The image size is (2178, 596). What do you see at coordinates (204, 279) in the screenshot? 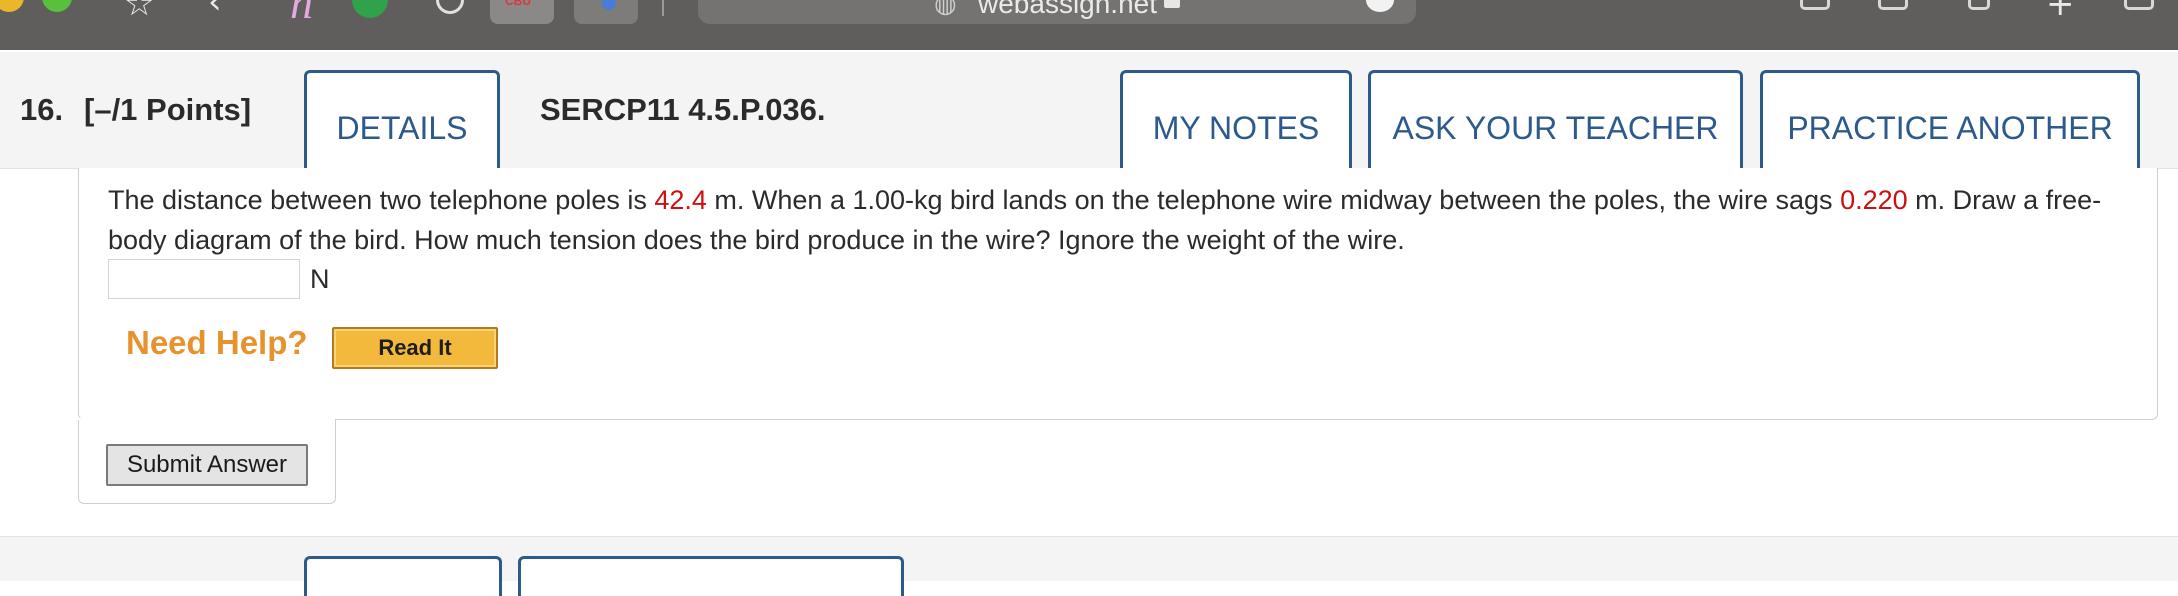
I see `tension-answer-input` at bounding box center [204, 279].